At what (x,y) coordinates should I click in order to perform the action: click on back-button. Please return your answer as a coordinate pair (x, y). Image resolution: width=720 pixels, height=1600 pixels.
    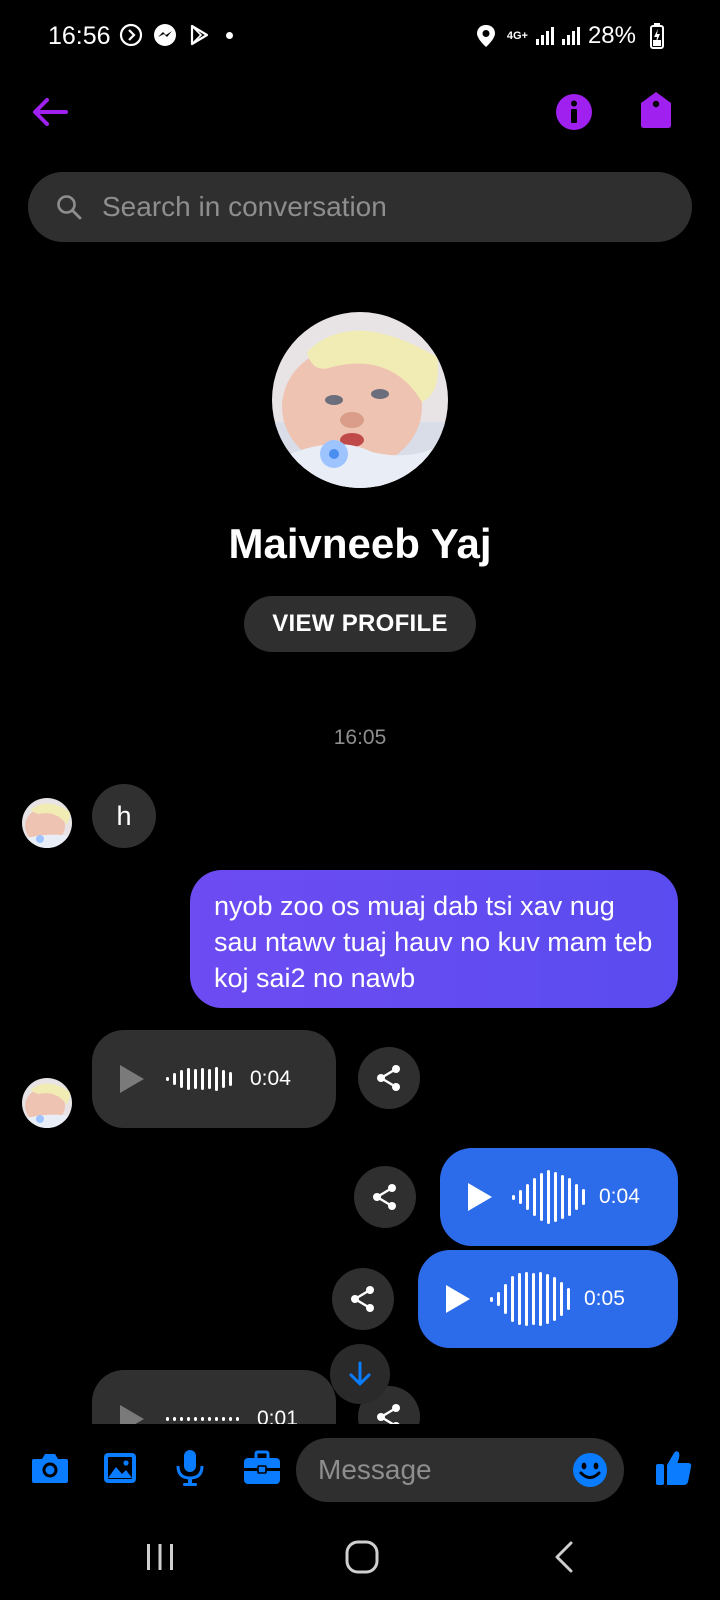
    Looking at the image, I should click on (50, 112).